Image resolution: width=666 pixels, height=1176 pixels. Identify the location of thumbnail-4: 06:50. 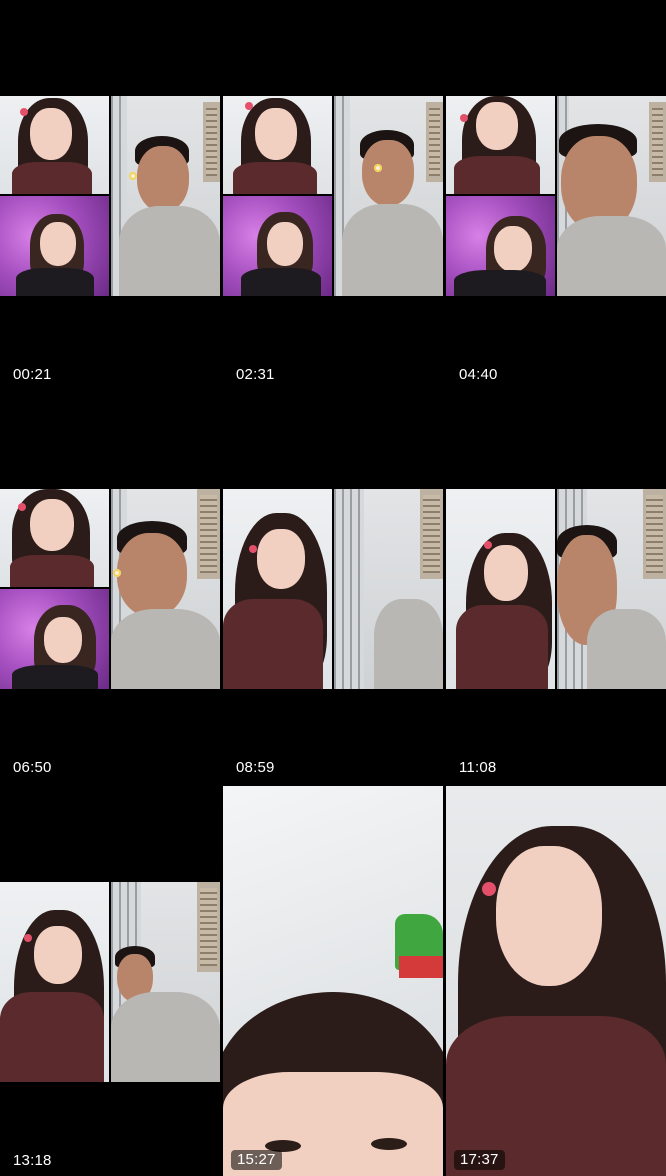
(110, 588).